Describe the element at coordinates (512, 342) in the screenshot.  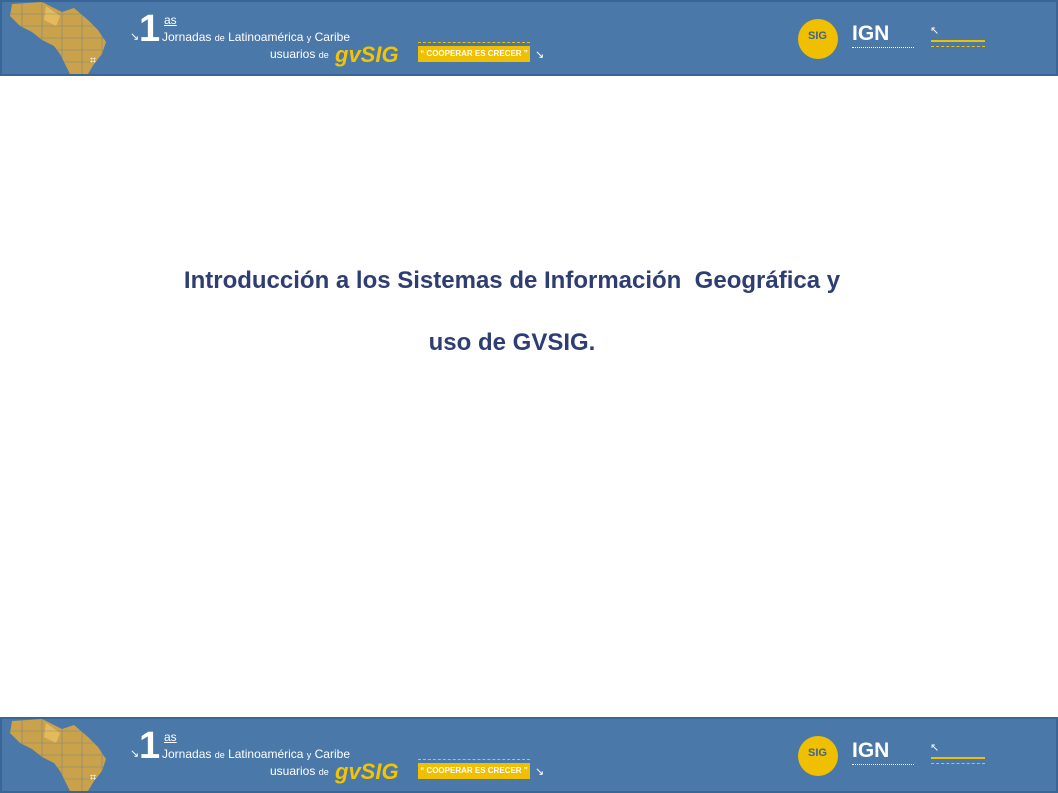
I see `slide-title-line2: uso de GVSIG.` at that location.